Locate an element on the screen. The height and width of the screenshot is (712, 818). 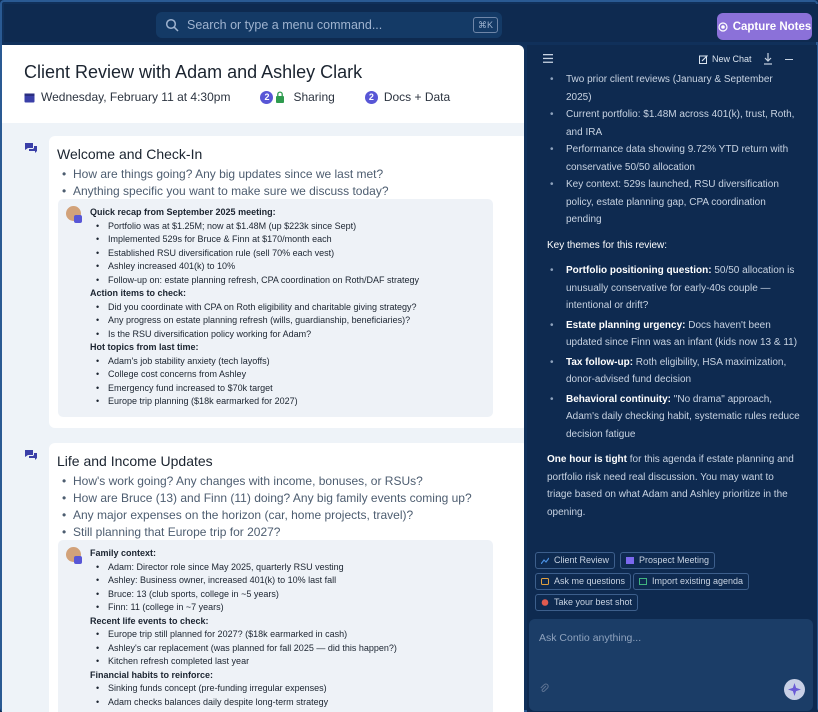
chip-label: Prospect Meeting is located at coordinates (674, 560).